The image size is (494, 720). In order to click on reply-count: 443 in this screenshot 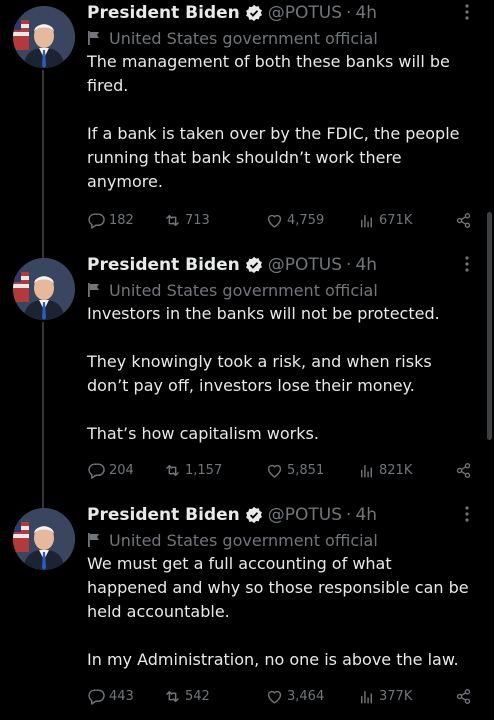, I will do `click(121, 696)`.